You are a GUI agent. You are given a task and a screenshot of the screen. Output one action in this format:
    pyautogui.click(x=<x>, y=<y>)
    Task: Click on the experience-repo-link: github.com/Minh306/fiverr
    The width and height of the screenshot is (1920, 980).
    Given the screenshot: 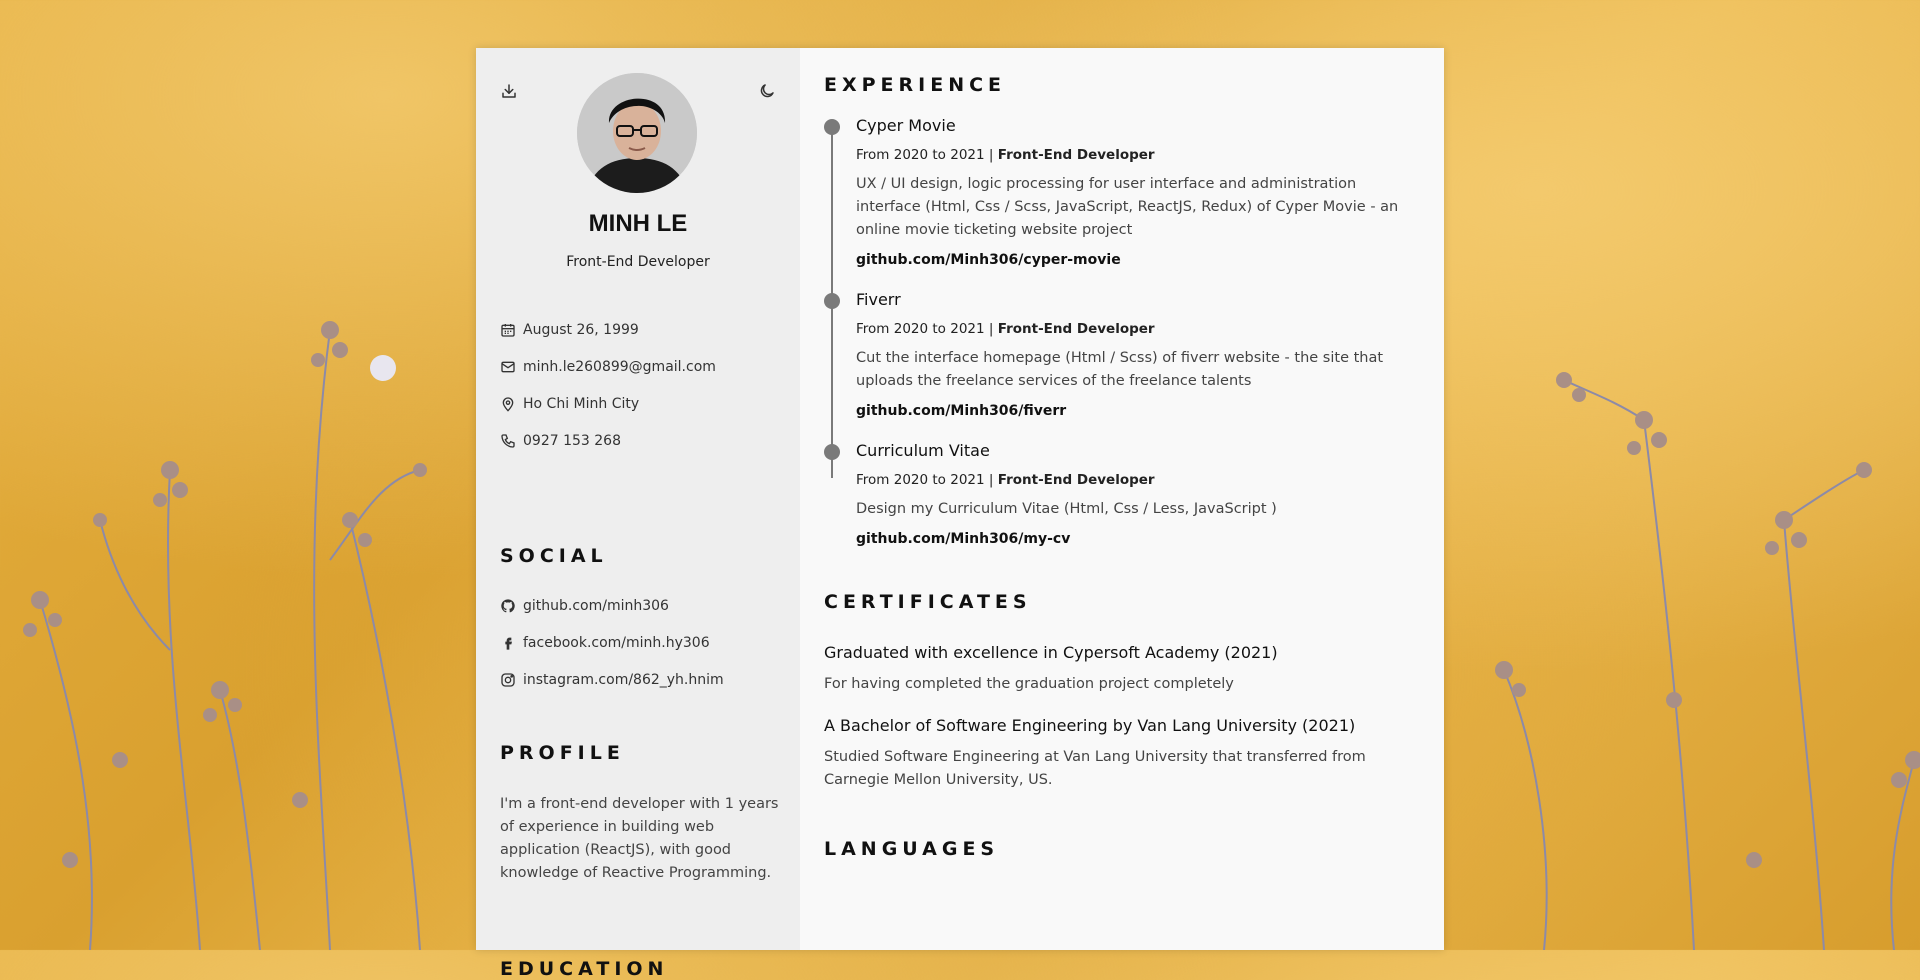 What is the action you would take?
    pyautogui.click(x=1138, y=411)
    